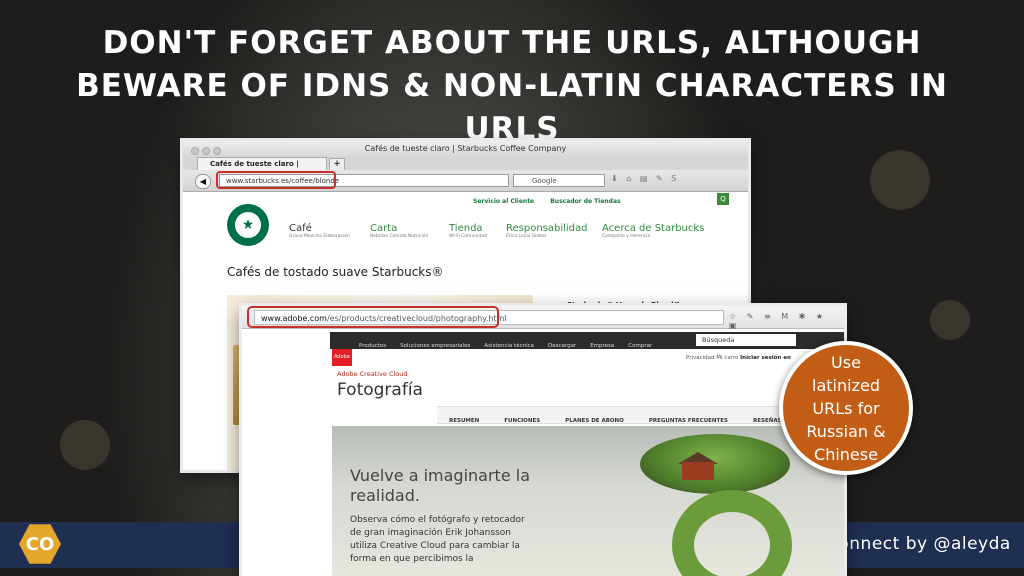 This screenshot has height=576, width=1024. I want to click on page-title: Fotografía, so click(380, 390).